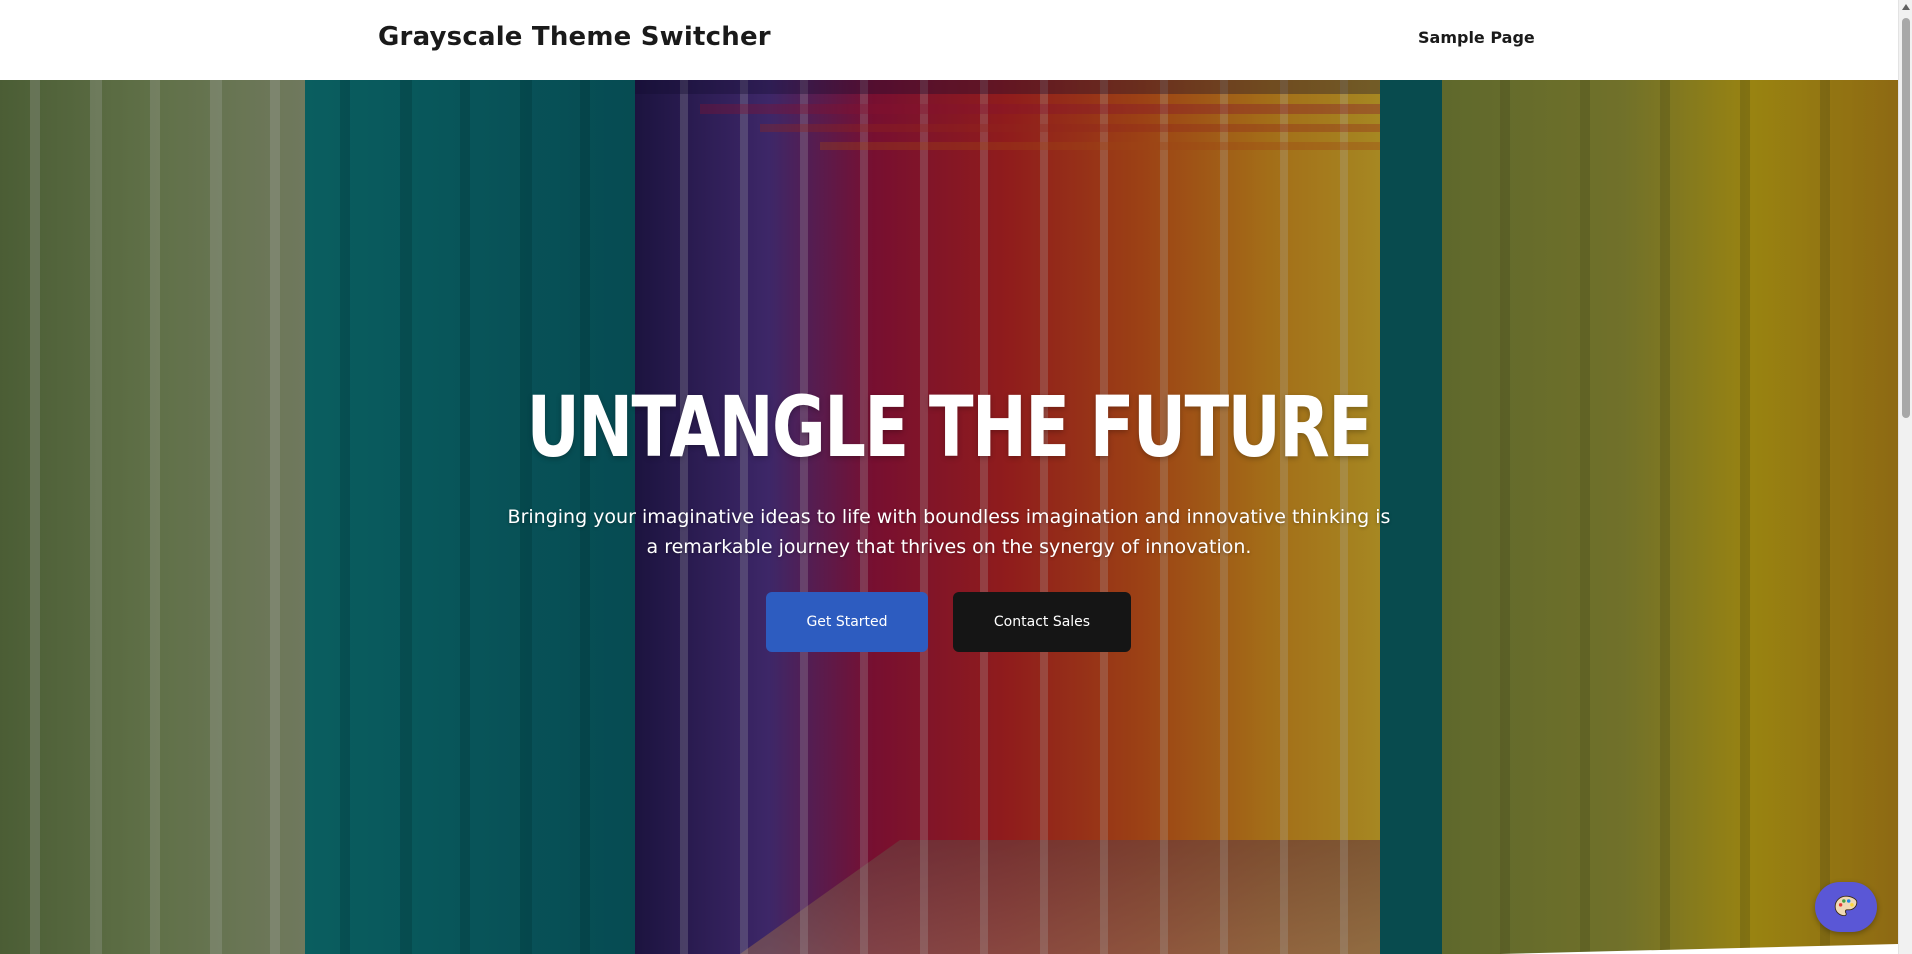 This screenshot has width=1912, height=954. Describe the element at coordinates (847, 622) in the screenshot. I see `get-started-button: Get Started` at that location.